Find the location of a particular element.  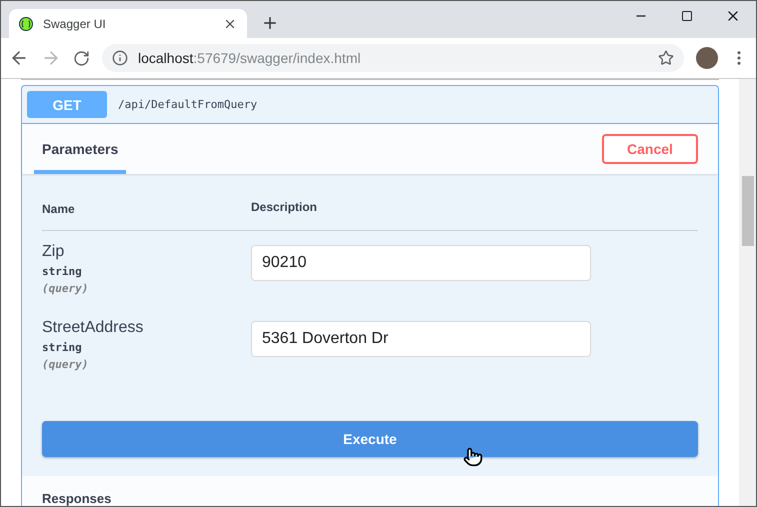

column-header: Name is located at coordinates (58, 209).